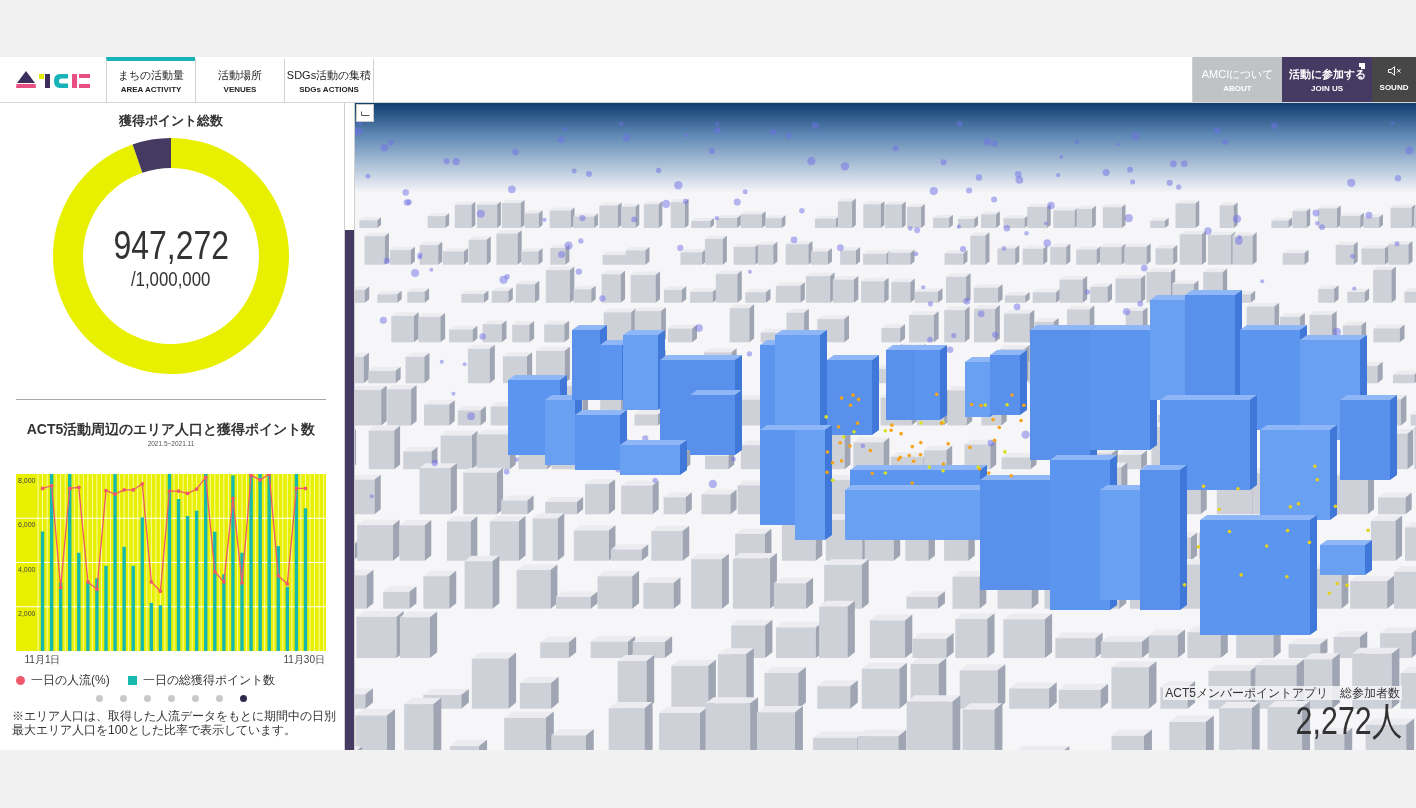 The width and height of the screenshot is (1416, 808). Describe the element at coordinates (150, 79) in the screenshot. I see `nav-tab: まちの活動量 AREA ACTIVITY` at that location.